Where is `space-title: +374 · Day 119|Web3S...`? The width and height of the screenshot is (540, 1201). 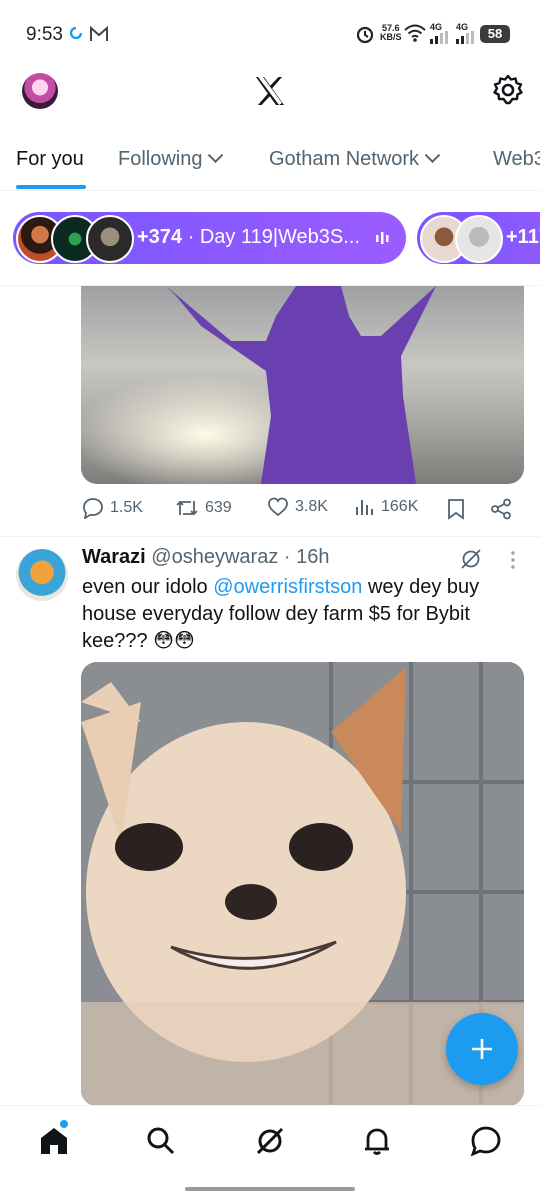
space-title: +374 · Day 119|Web3S... is located at coordinates (248, 237).